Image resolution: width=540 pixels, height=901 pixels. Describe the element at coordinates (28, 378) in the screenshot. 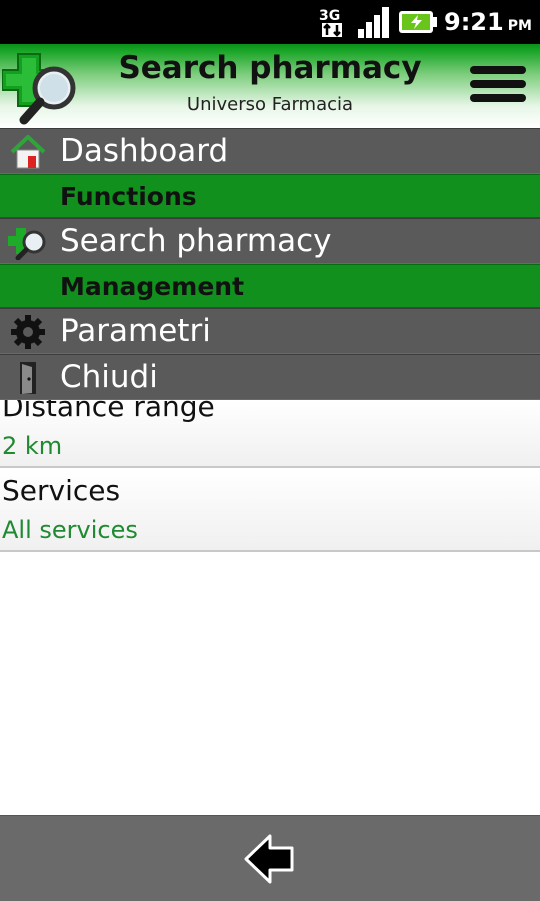

I see `door-exit-icon` at that location.